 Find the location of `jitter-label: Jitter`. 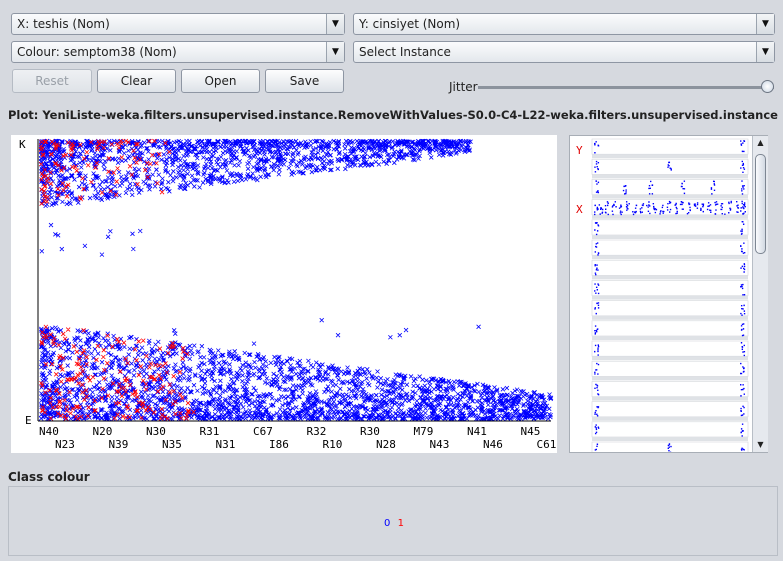

jitter-label: Jitter is located at coordinates (463, 87).